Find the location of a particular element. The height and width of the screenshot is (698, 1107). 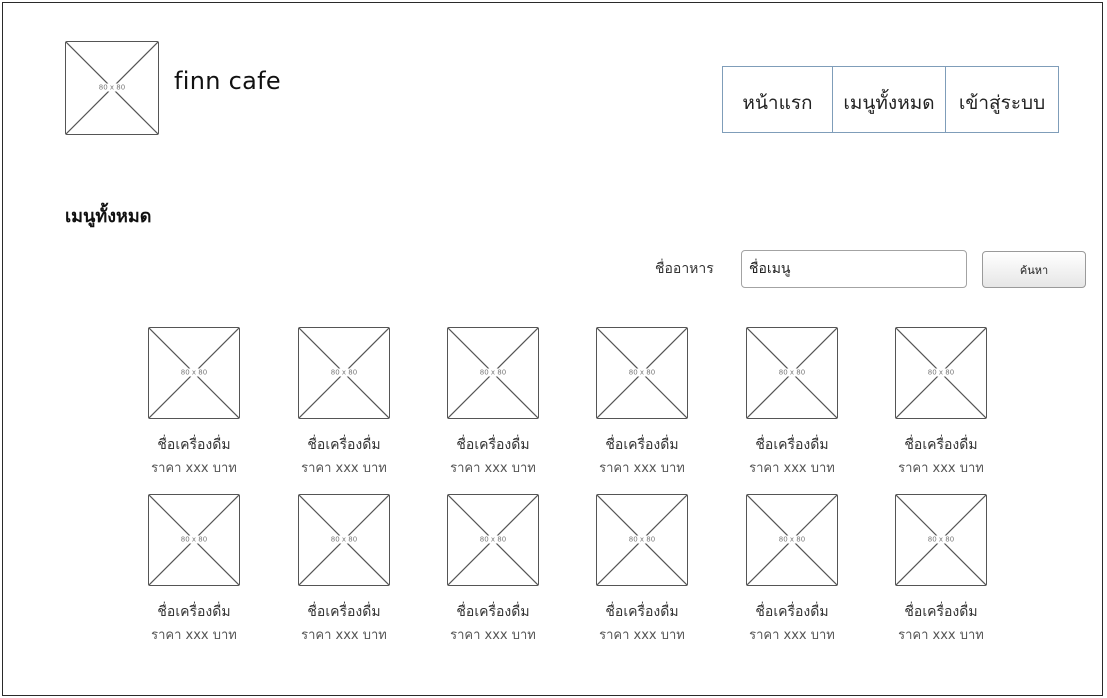

nav-all-menu: เมนูทั้งหมด is located at coordinates (888, 99).